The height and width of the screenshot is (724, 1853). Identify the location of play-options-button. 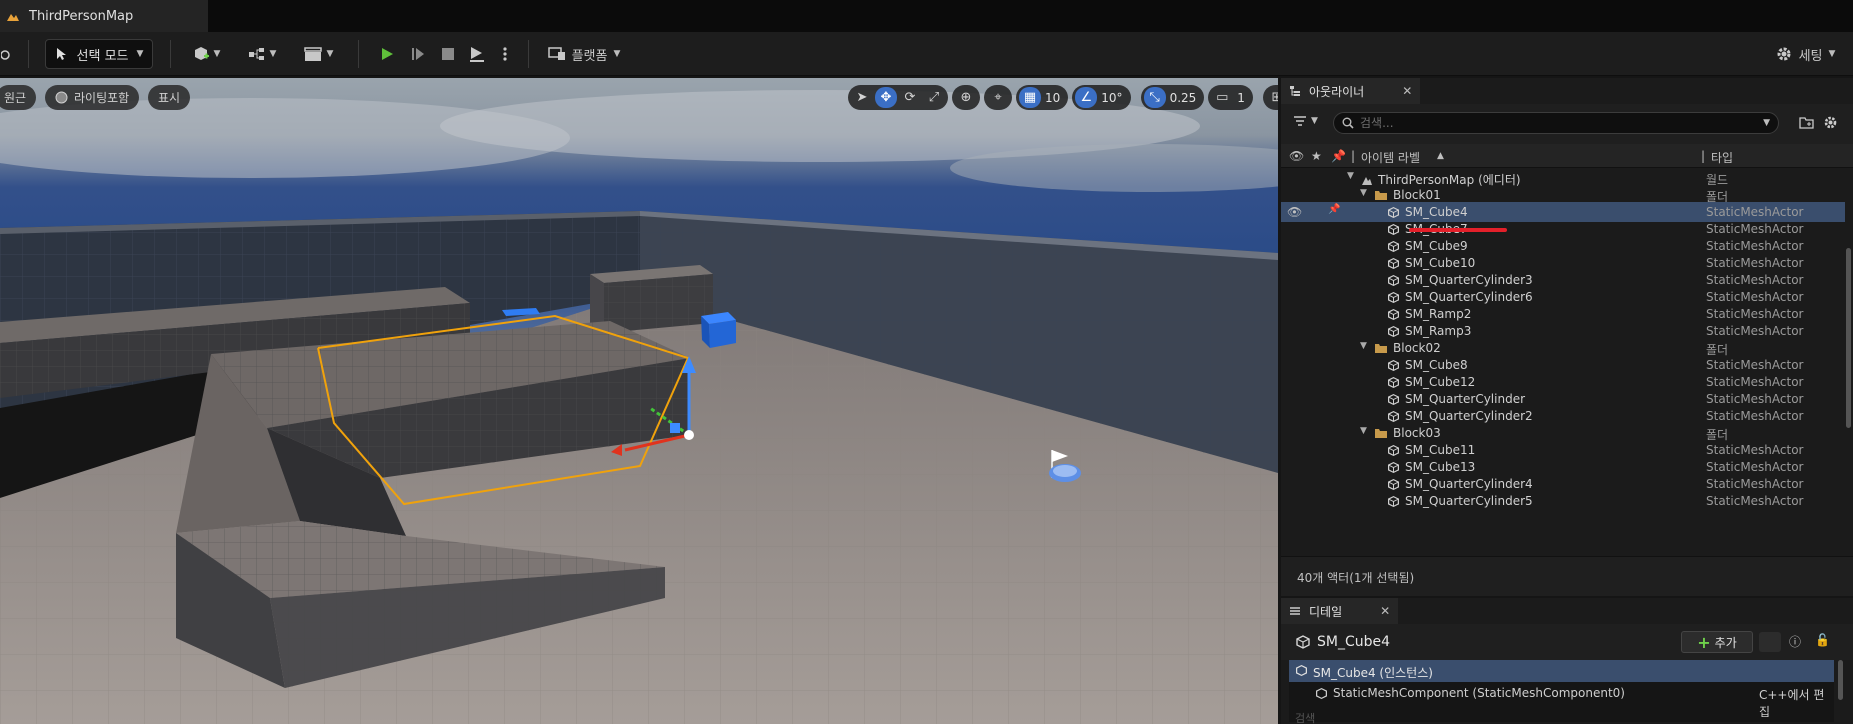
(505, 54).